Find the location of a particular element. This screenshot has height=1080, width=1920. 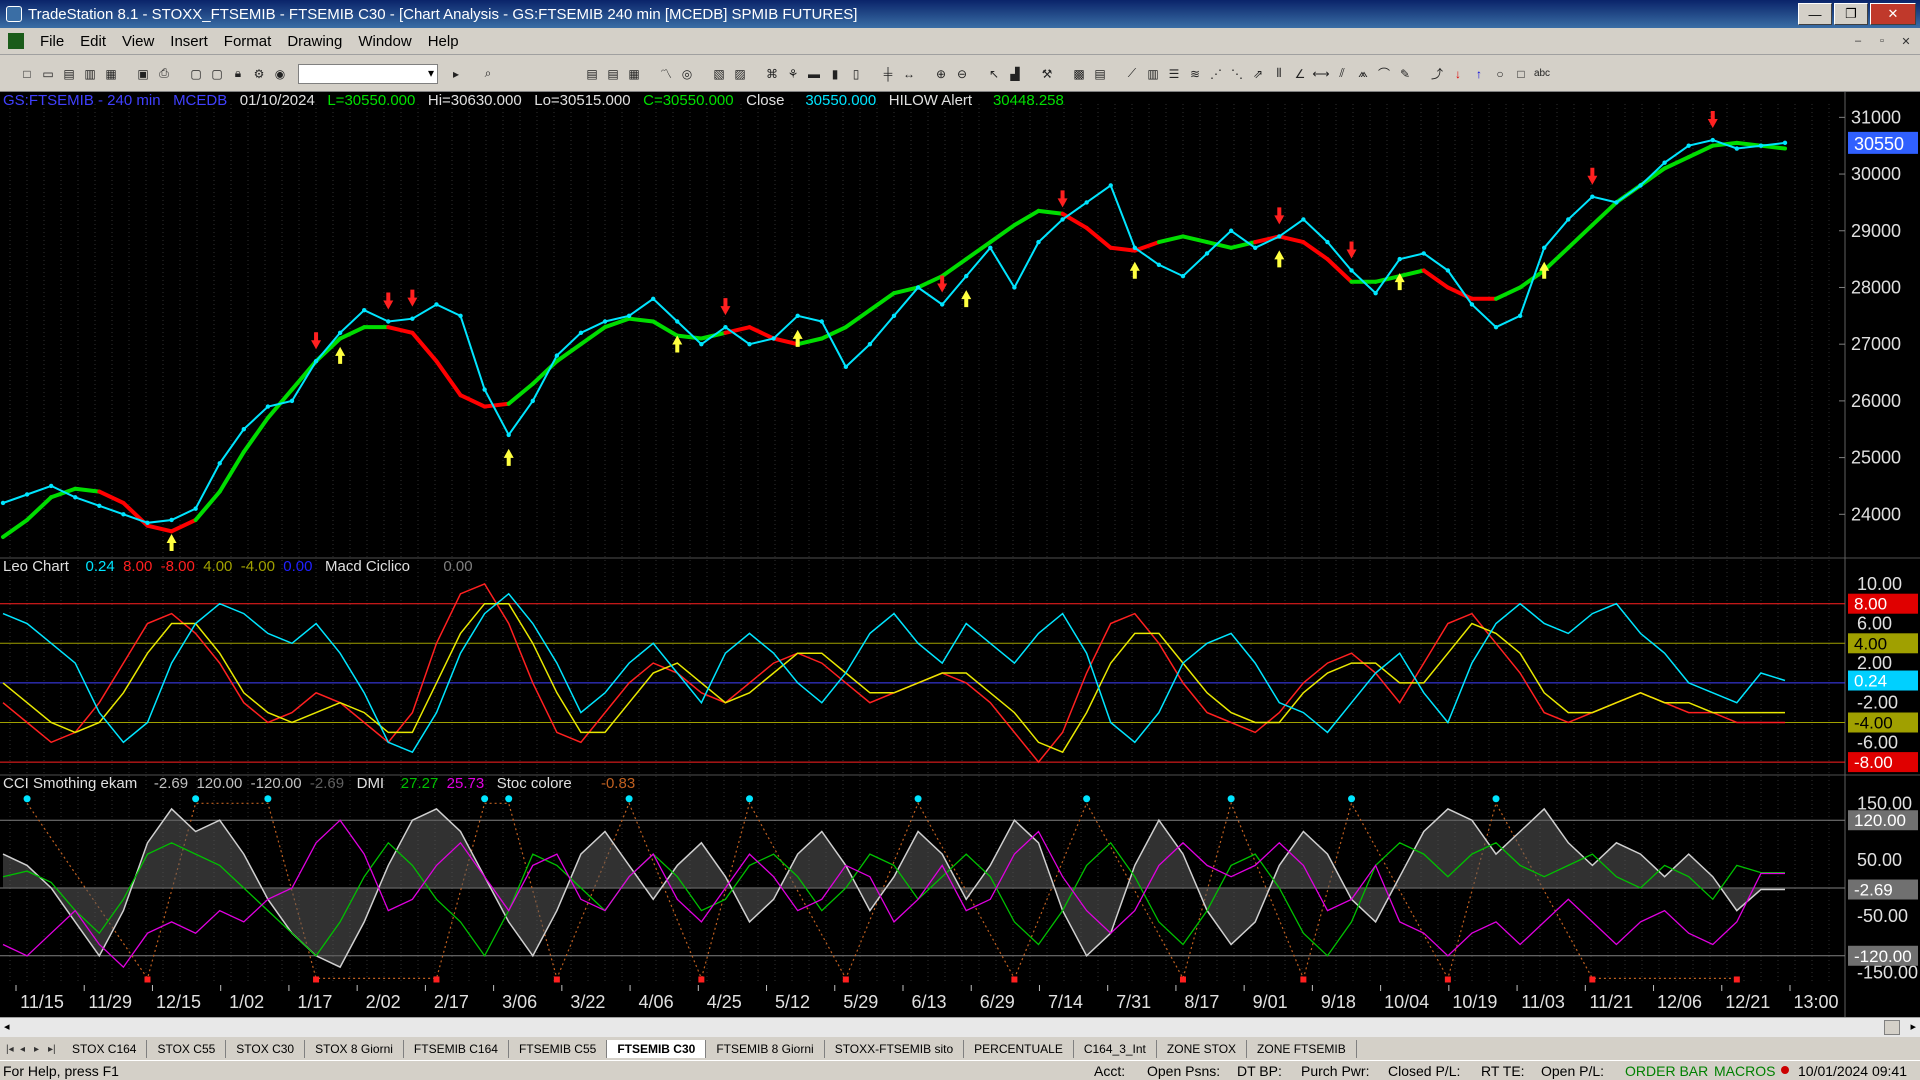

play-icon: ▸ is located at coordinates (456, 74).